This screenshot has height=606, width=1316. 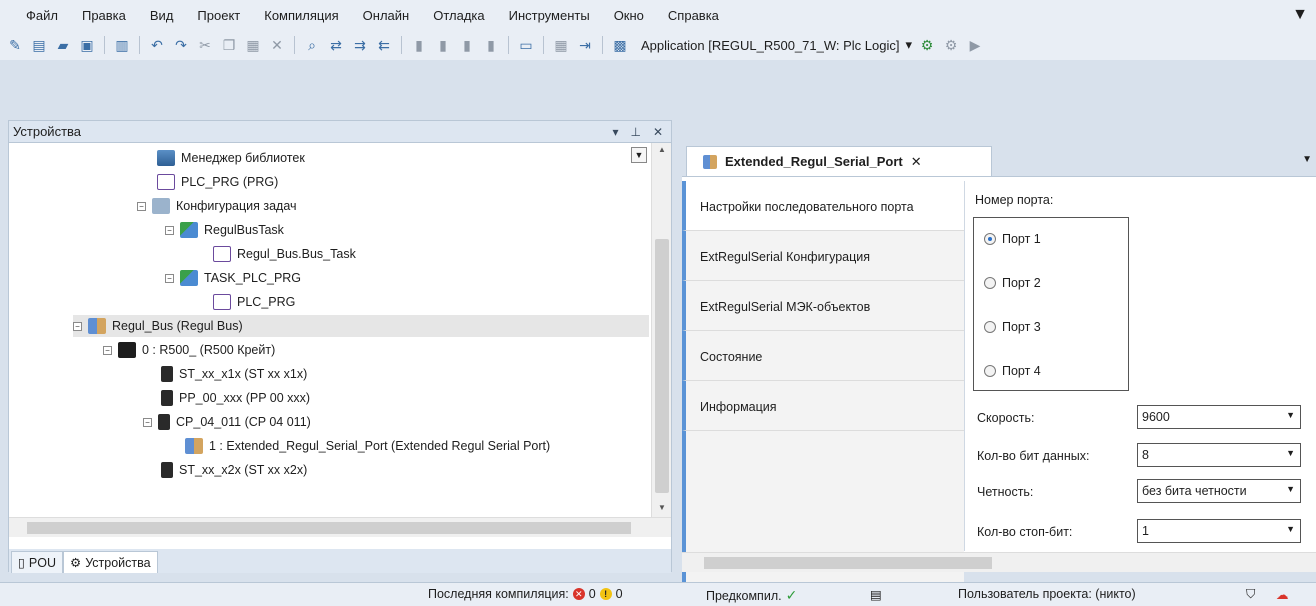 I want to click on port-radio-group: Порт 1 Порт 2 Порт 3 Порт 4, so click(x=1051, y=304).